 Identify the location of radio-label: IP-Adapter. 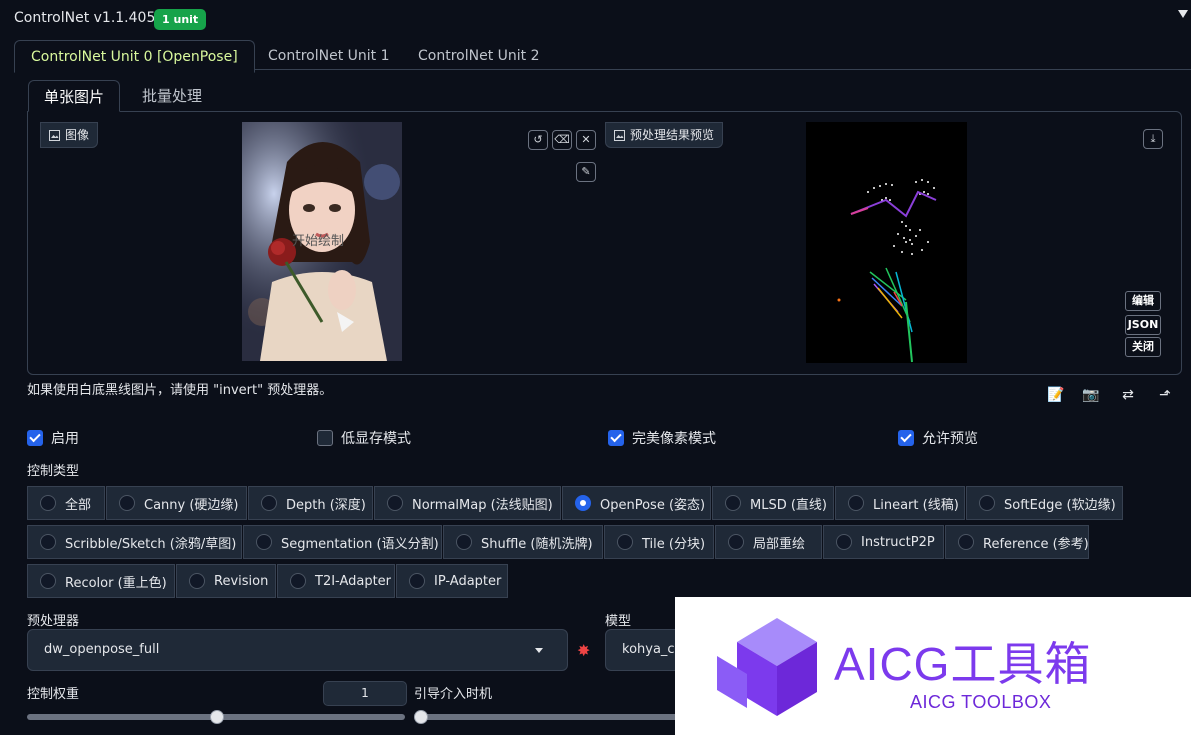
(468, 581).